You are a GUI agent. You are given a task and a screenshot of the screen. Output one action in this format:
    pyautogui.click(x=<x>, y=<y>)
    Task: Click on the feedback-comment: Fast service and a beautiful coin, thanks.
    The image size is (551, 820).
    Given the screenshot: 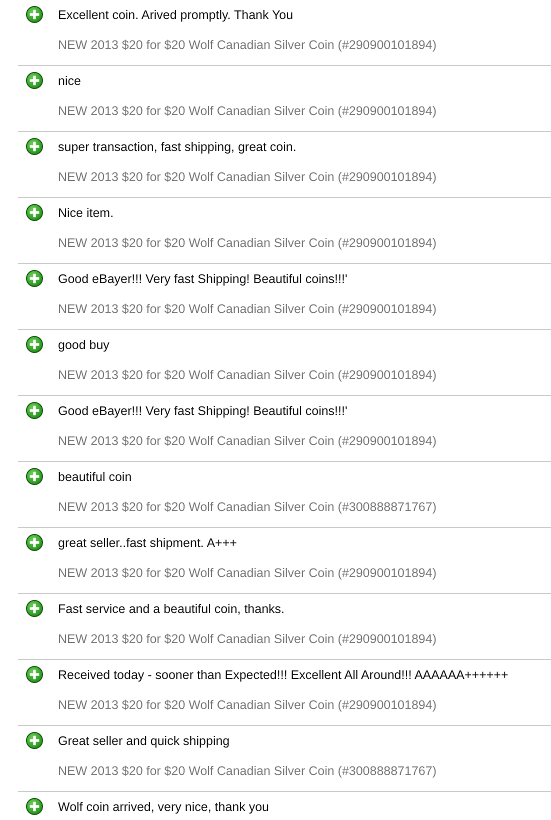 What is the action you would take?
    pyautogui.click(x=171, y=609)
    